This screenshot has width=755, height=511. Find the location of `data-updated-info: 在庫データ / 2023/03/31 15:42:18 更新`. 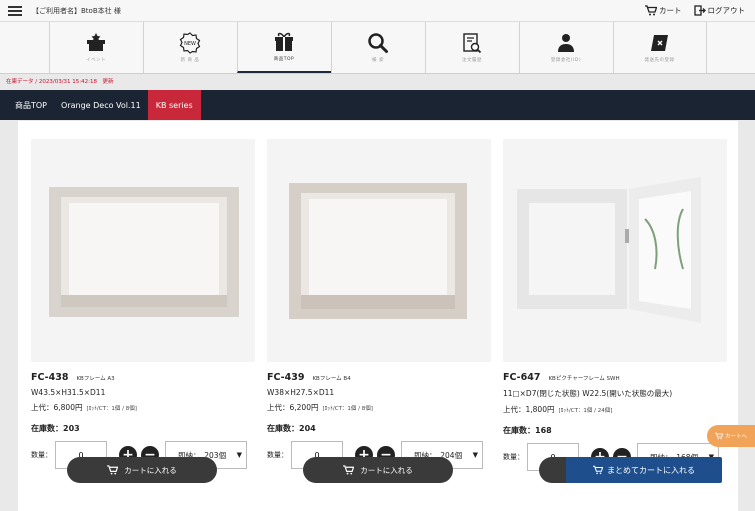

data-updated-info: 在庫データ / 2023/03/31 15:42:18 更新 is located at coordinates (60, 82).